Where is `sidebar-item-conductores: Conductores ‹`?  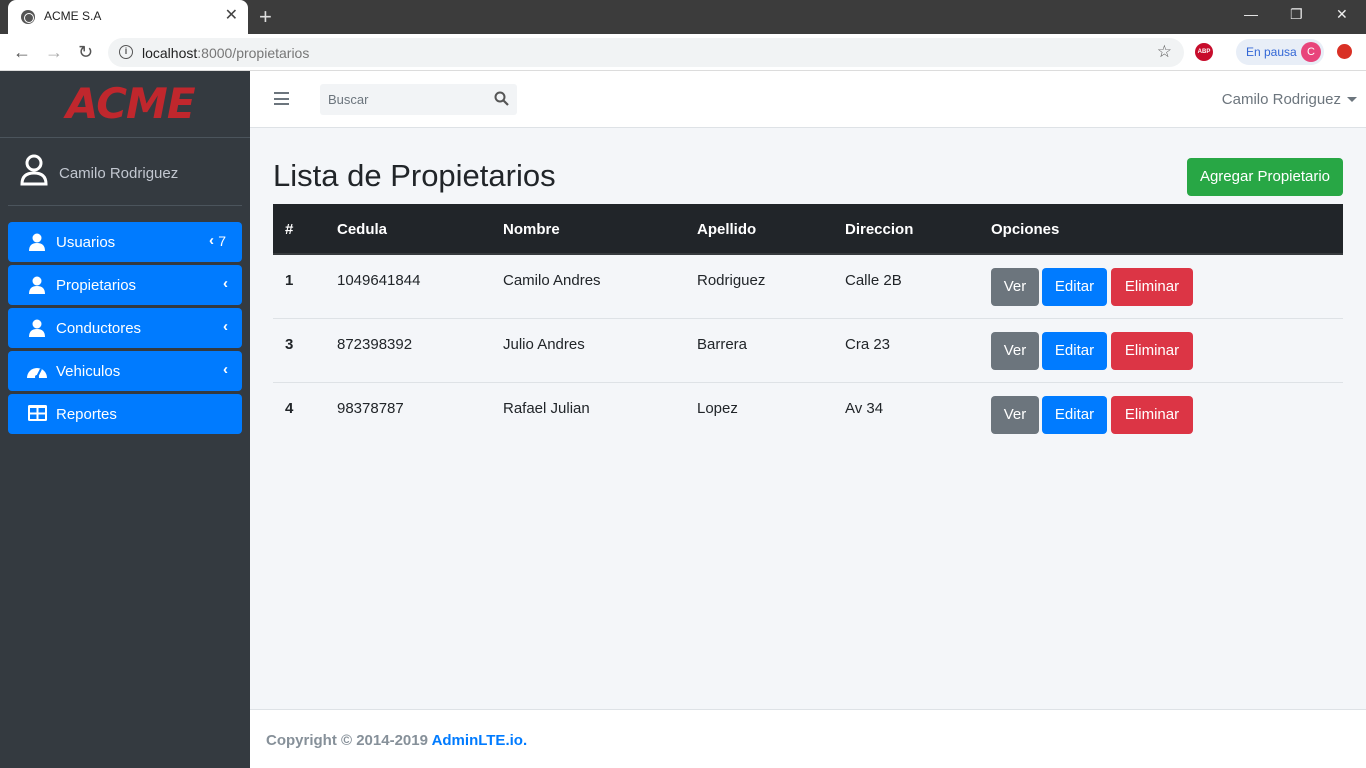 sidebar-item-conductores: Conductores ‹ is located at coordinates (125, 328).